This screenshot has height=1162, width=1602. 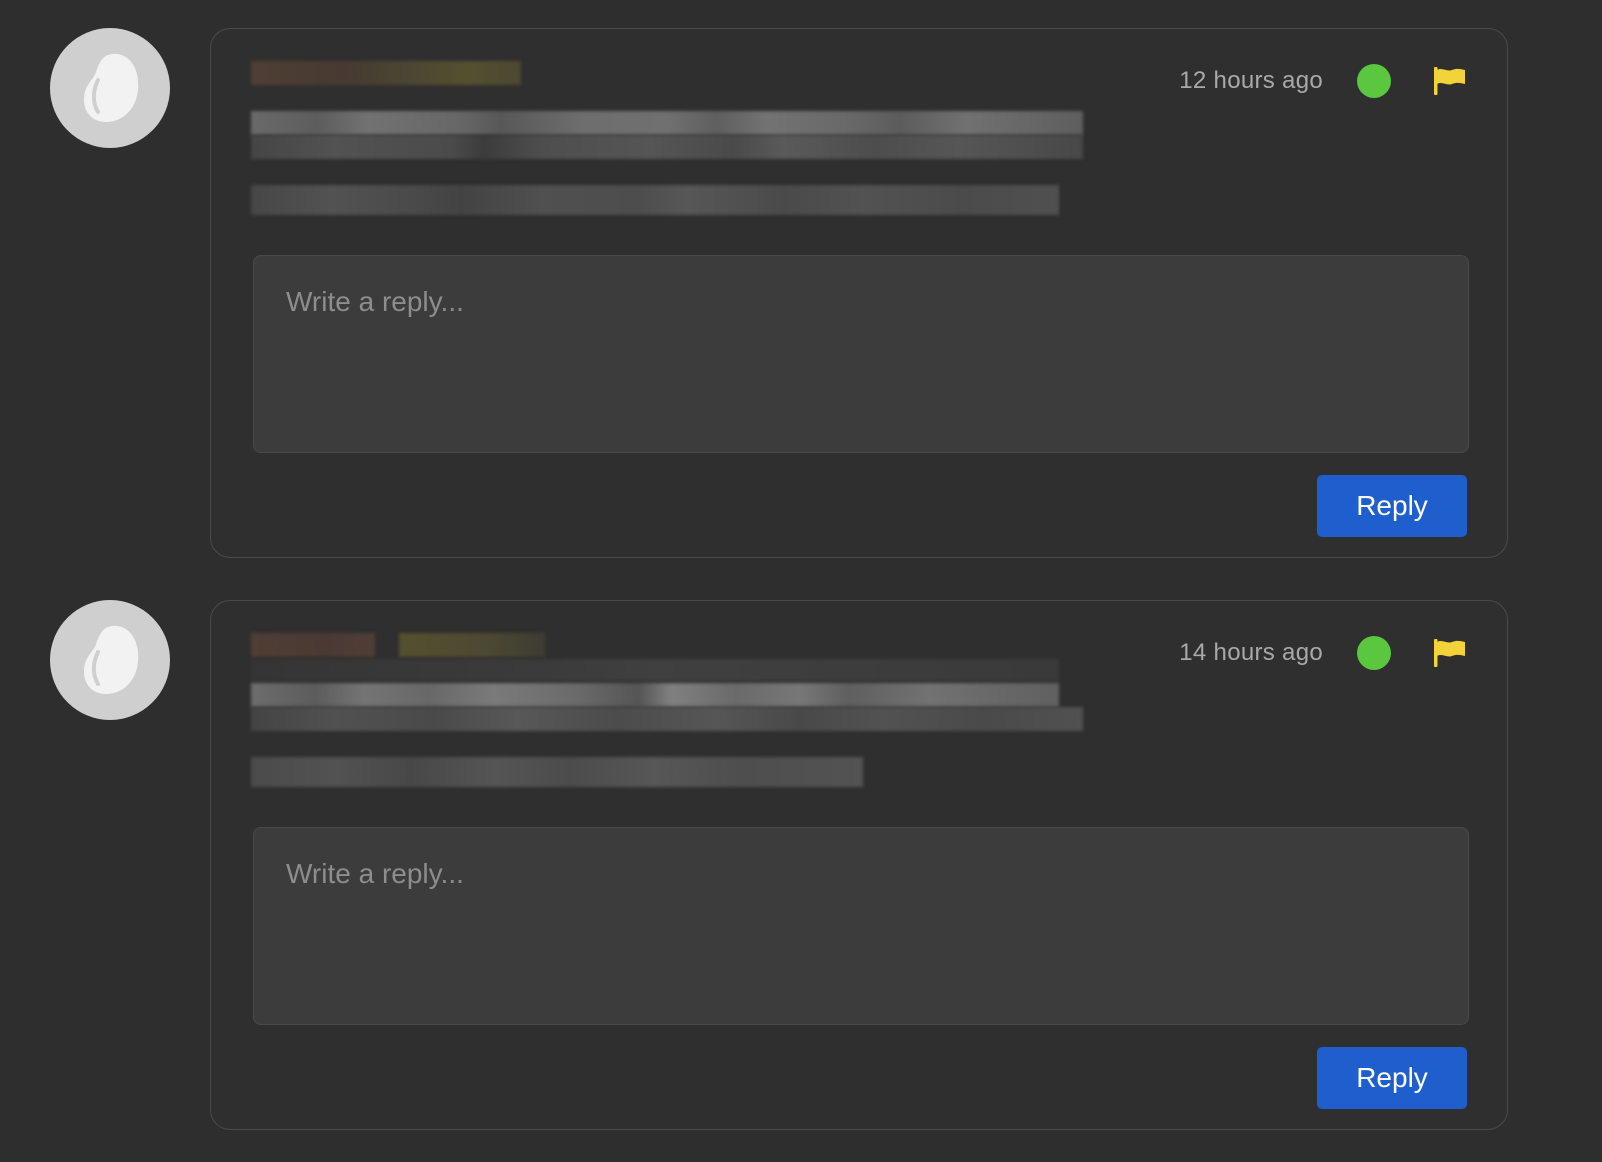 What do you see at coordinates (1251, 652) in the screenshot?
I see `comment-timestamp: 14 hours ago` at bounding box center [1251, 652].